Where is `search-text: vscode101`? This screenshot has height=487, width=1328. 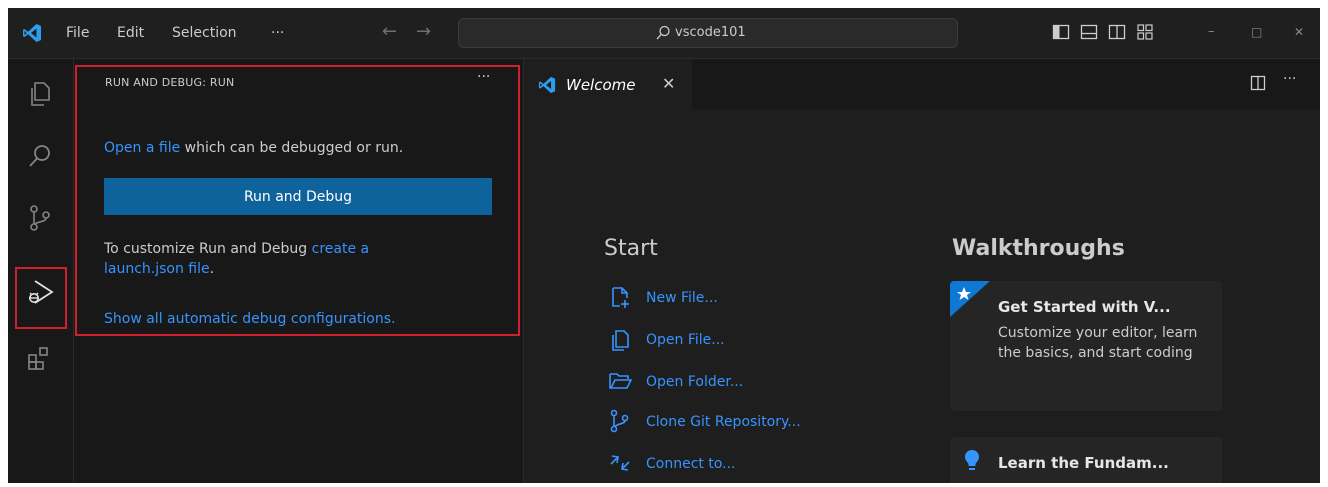
search-text: vscode101 is located at coordinates (710, 32).